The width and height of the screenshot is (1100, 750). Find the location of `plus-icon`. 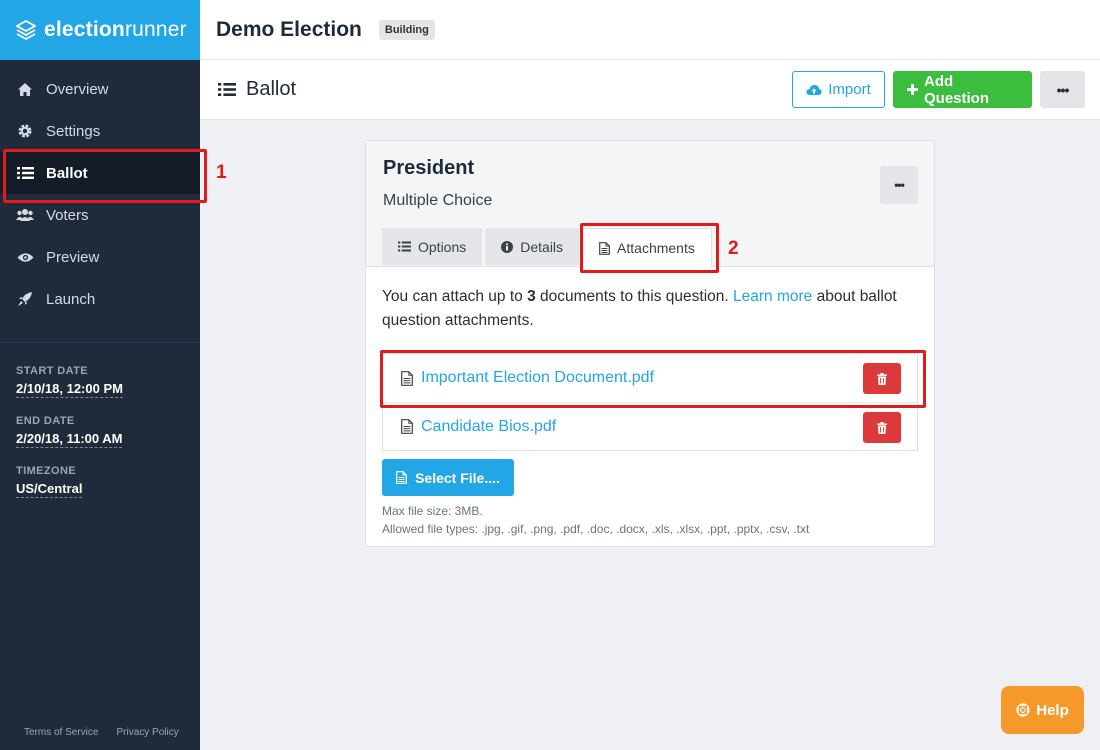

plus-icon is located at coordinates (912, 89).